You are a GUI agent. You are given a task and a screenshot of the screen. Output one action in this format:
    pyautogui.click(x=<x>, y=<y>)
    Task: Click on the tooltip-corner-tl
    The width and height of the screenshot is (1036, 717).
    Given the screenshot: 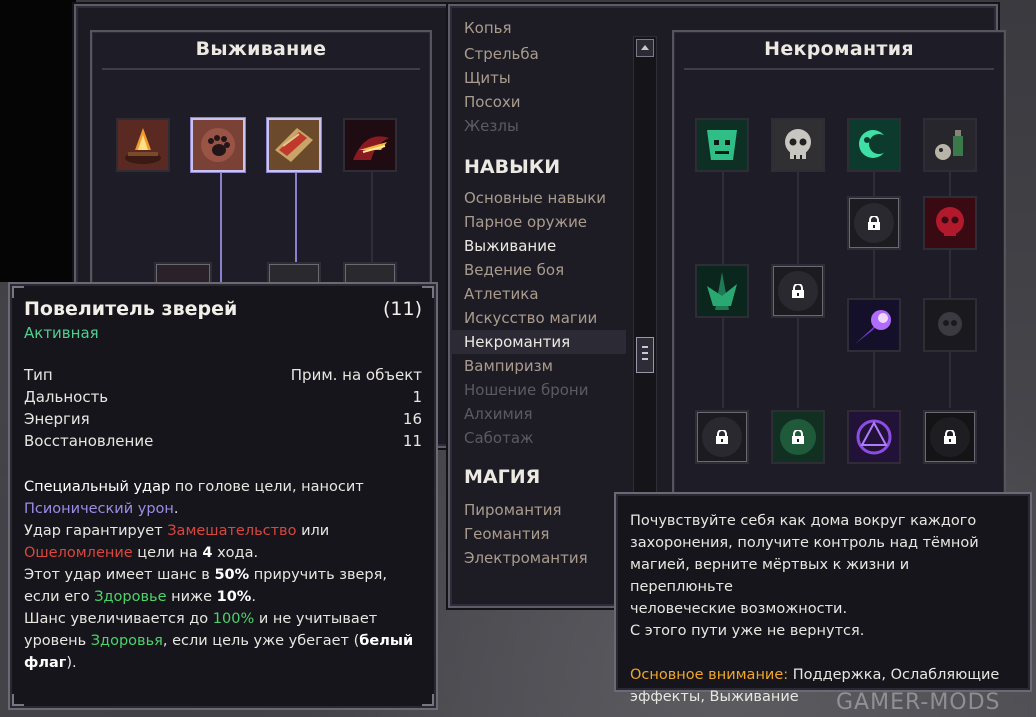 What is the action you would take?
    pyautogui.click(x=18, y=292)
    